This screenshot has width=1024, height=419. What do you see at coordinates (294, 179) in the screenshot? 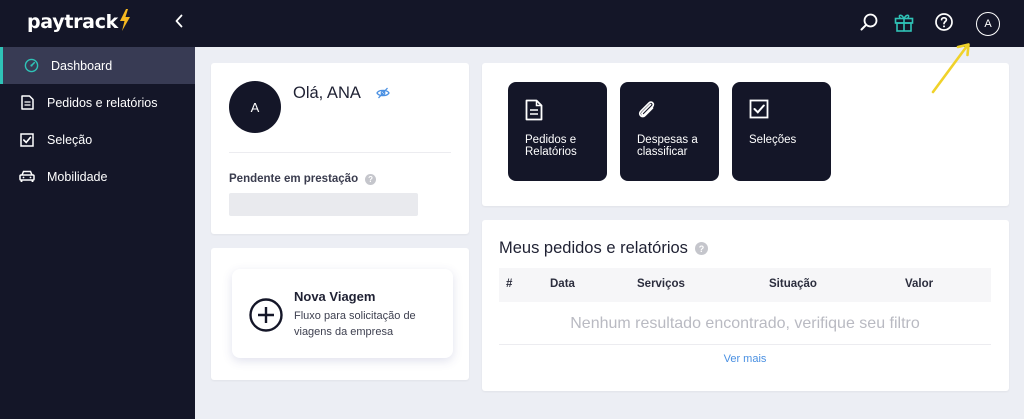
I see `pending-label-text: Pendente em prestação` at bounding box center [294, 179].